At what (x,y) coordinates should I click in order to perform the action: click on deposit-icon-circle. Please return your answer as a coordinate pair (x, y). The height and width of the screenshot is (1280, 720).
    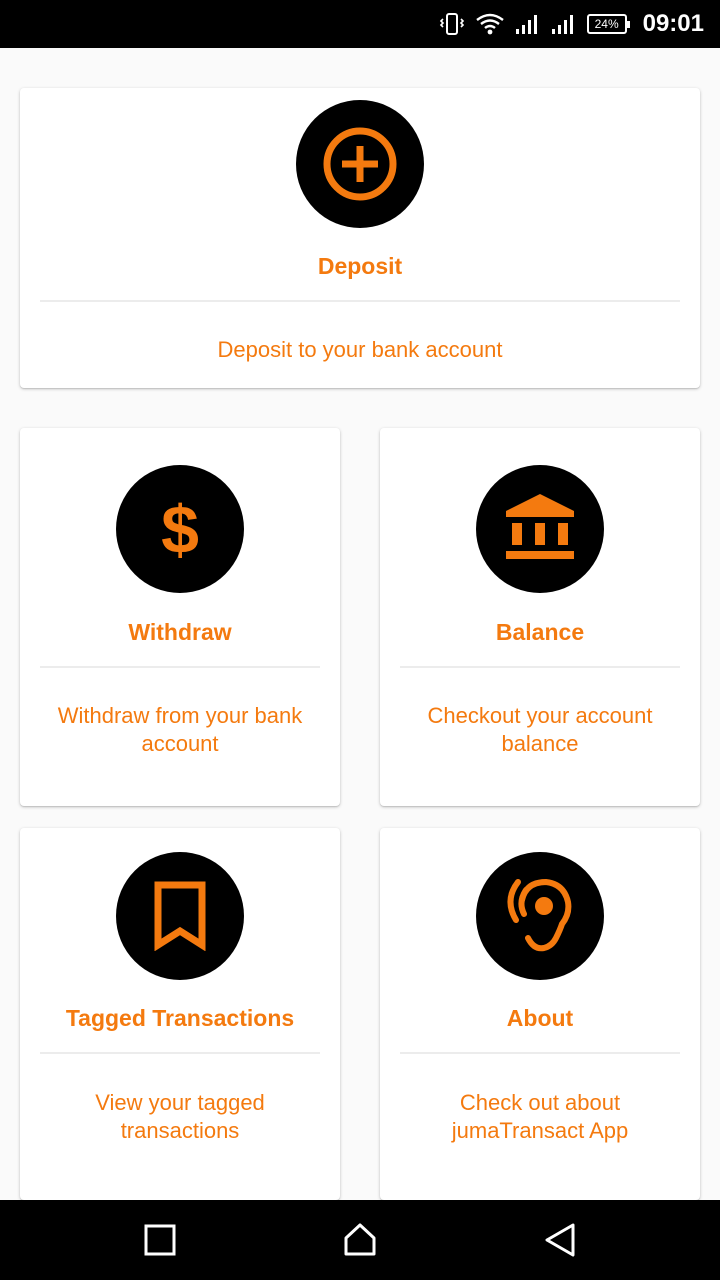
    Looking at the image, I should click on (360, 164).